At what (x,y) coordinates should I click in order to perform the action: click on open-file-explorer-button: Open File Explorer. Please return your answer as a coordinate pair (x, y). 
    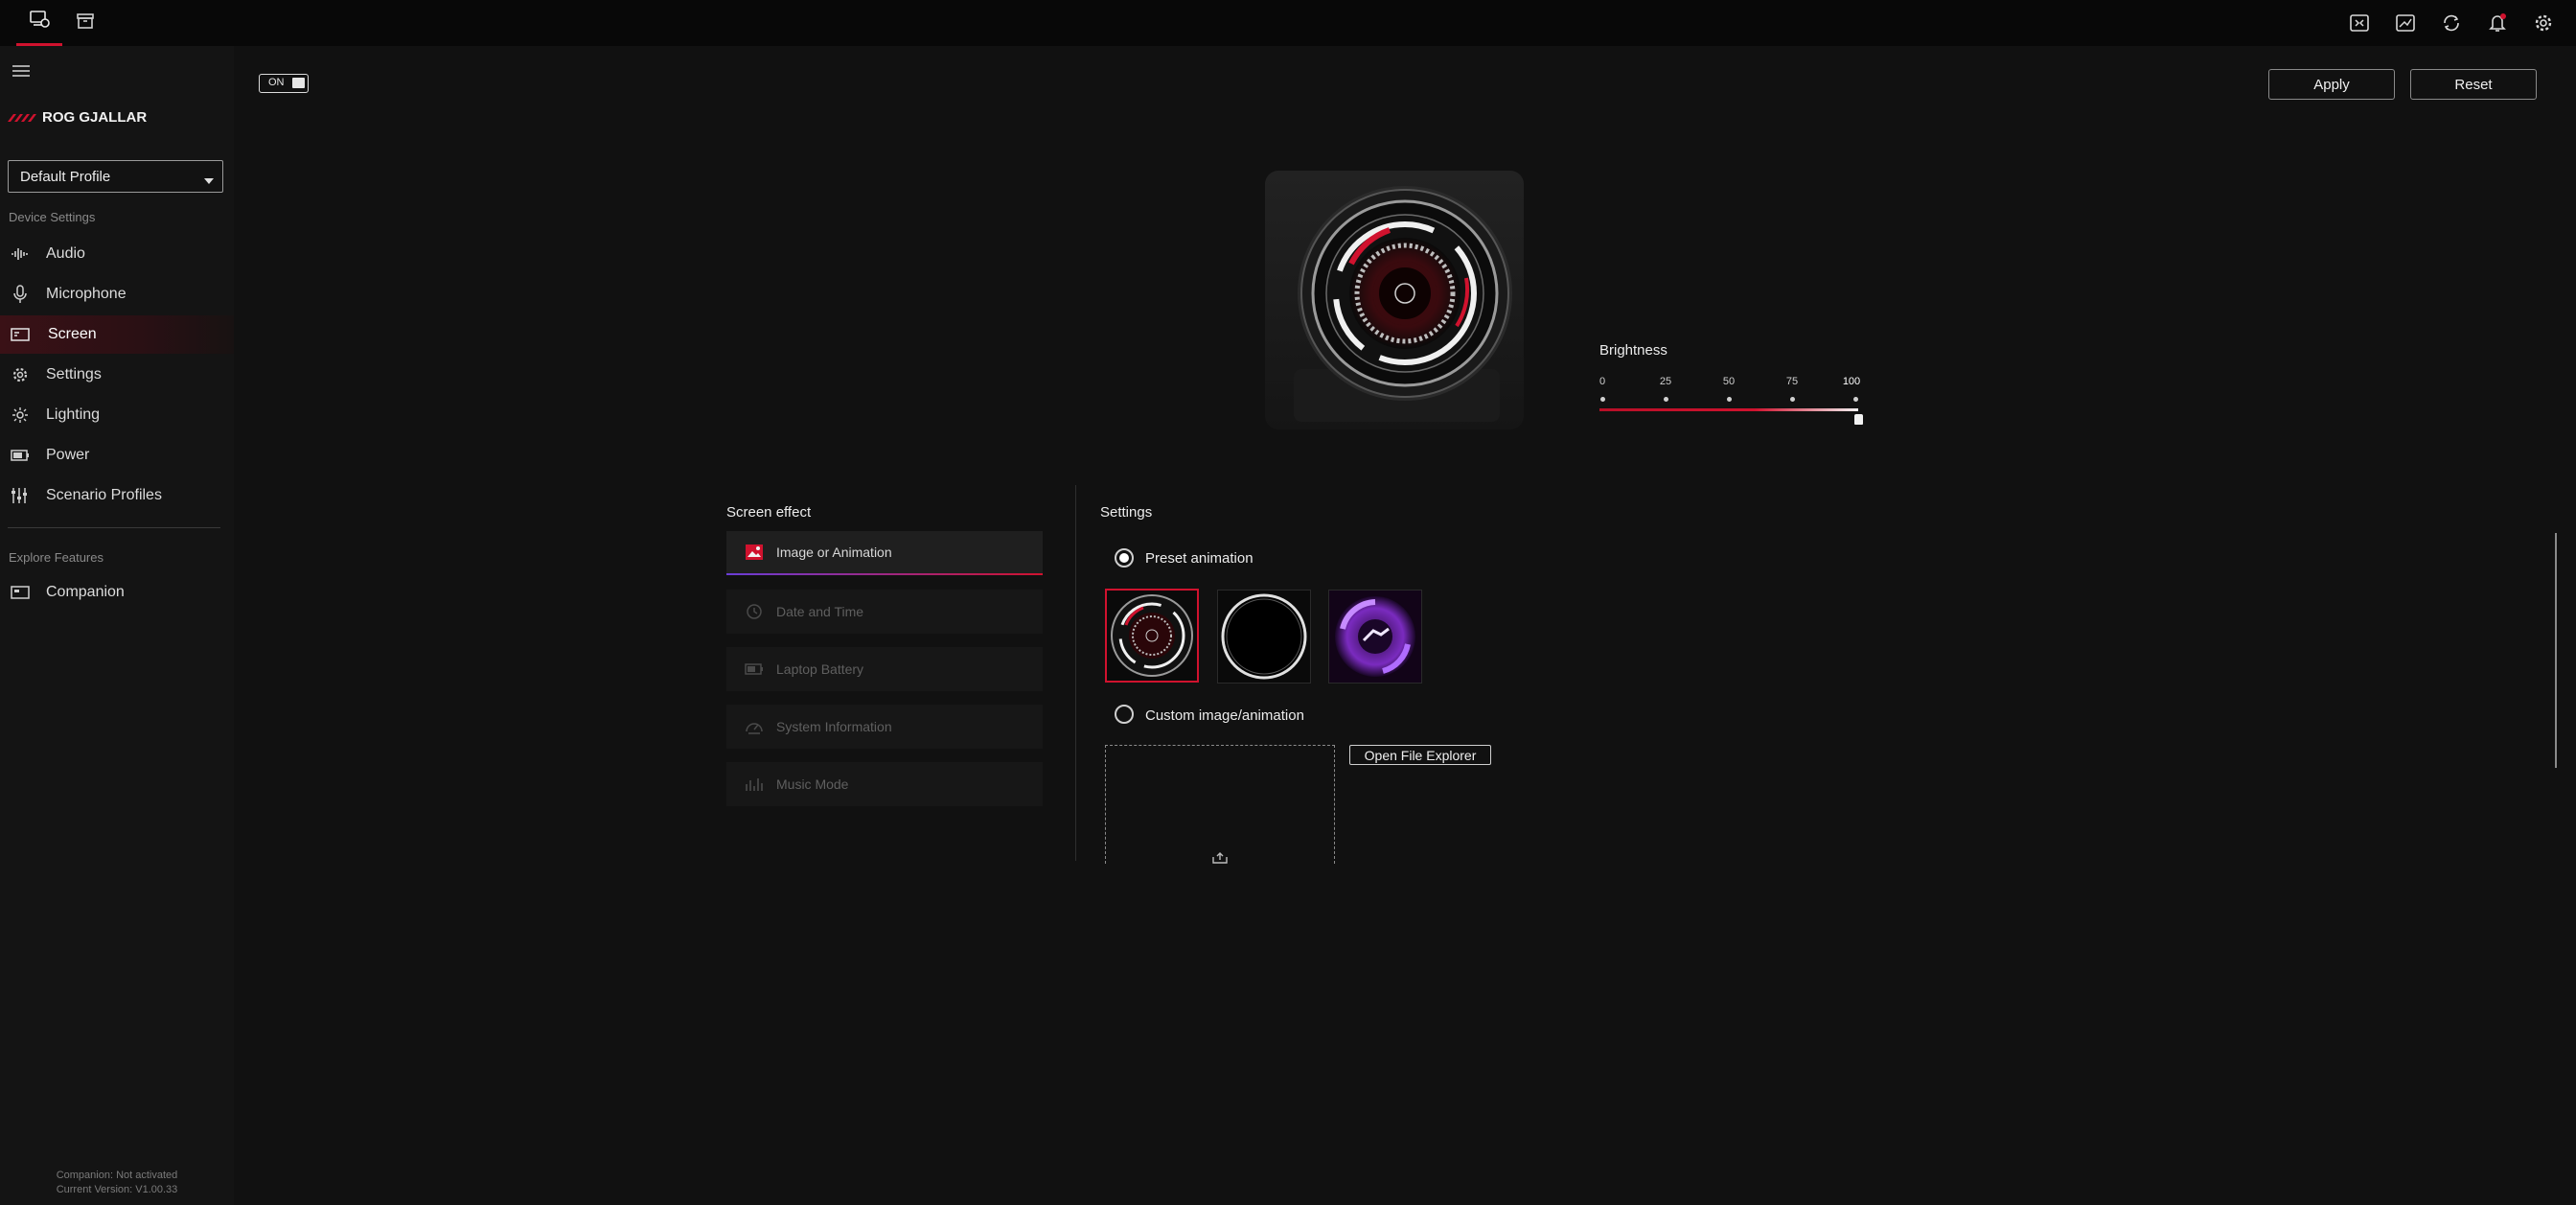
    Looking at the image, I should click on (1420, 755).